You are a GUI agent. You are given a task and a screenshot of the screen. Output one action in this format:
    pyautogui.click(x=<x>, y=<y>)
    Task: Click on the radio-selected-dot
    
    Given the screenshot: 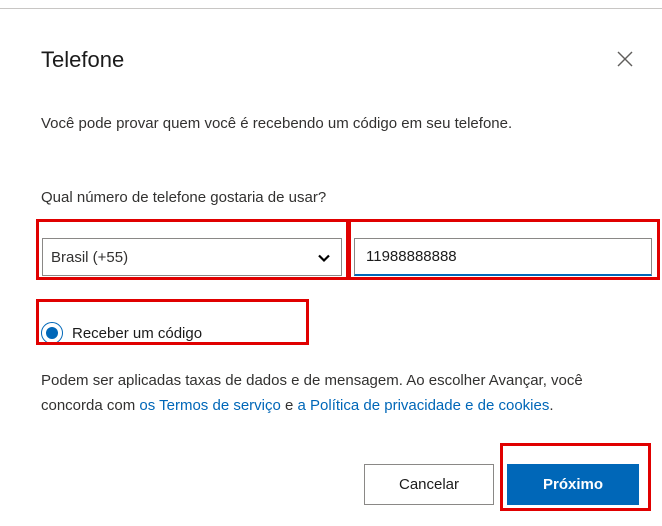 What is the action you would take?
    pyautogui.click(x=52, y=333)
    